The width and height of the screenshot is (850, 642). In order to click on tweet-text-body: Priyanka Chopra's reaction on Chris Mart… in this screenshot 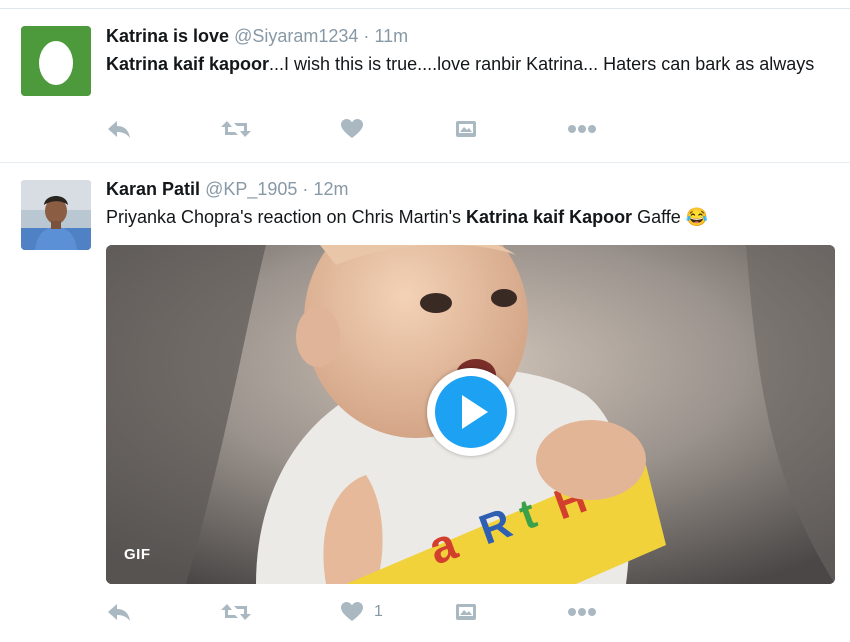, I will do `click(286, 217)`.